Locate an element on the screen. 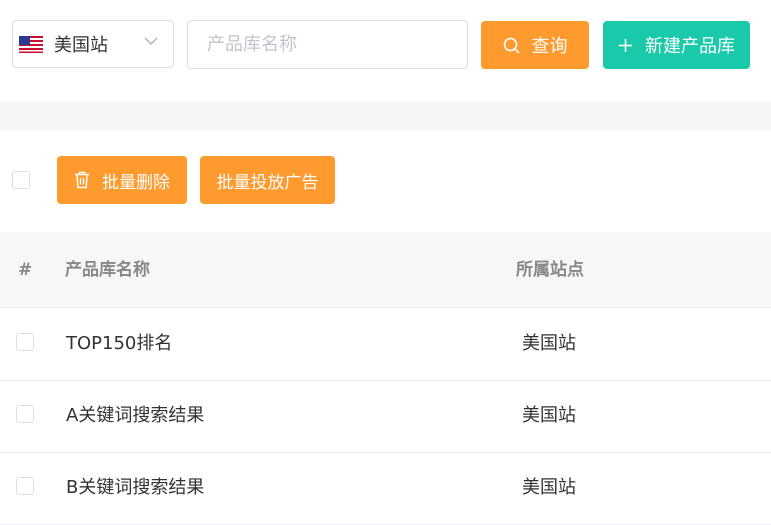 The width and height of the screenshot is (771, 525). query-button: 查询 is located at coordinates (535, 45).